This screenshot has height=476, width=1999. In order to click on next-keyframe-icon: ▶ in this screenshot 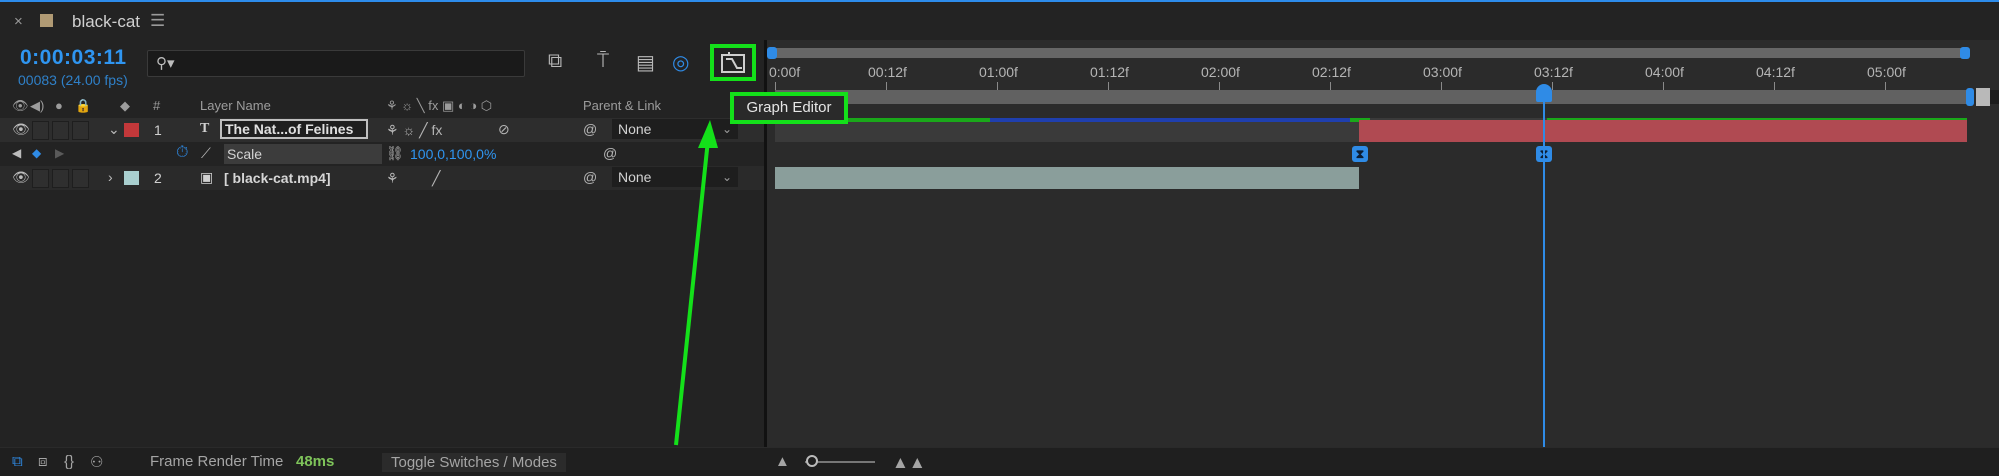, I will do `click(59, 153)`.